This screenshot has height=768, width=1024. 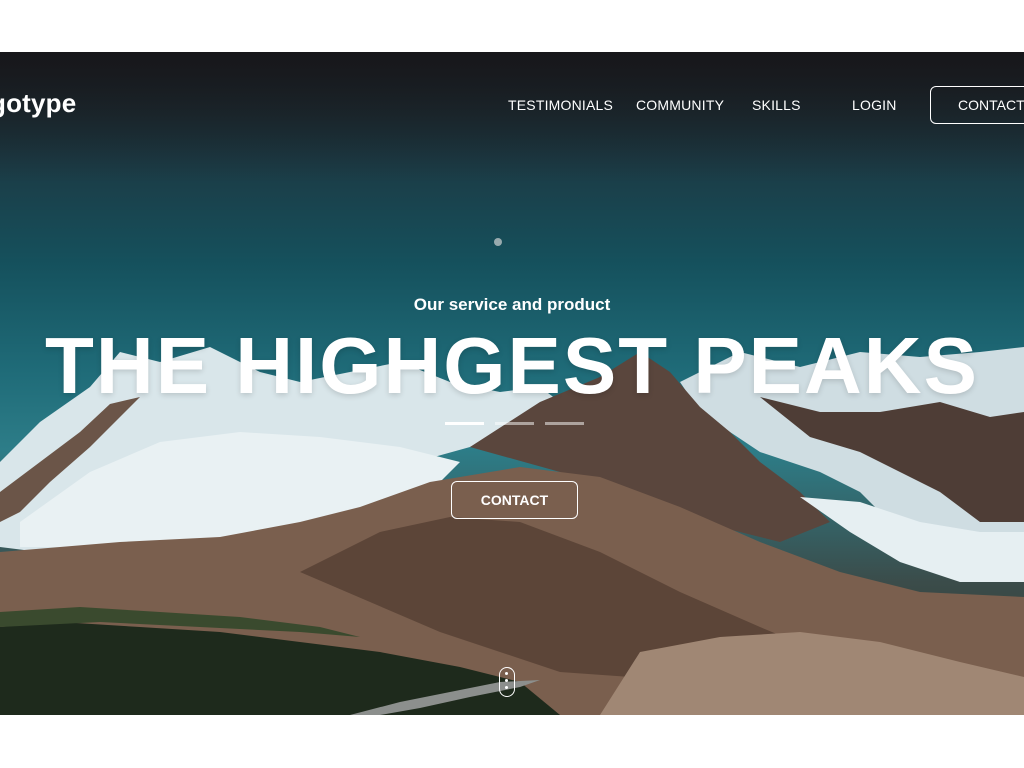 What do you see at coordinates (874, 105) in the screenshot?
I see `nav-login: LOGIN` at bounding box center [874, 105].